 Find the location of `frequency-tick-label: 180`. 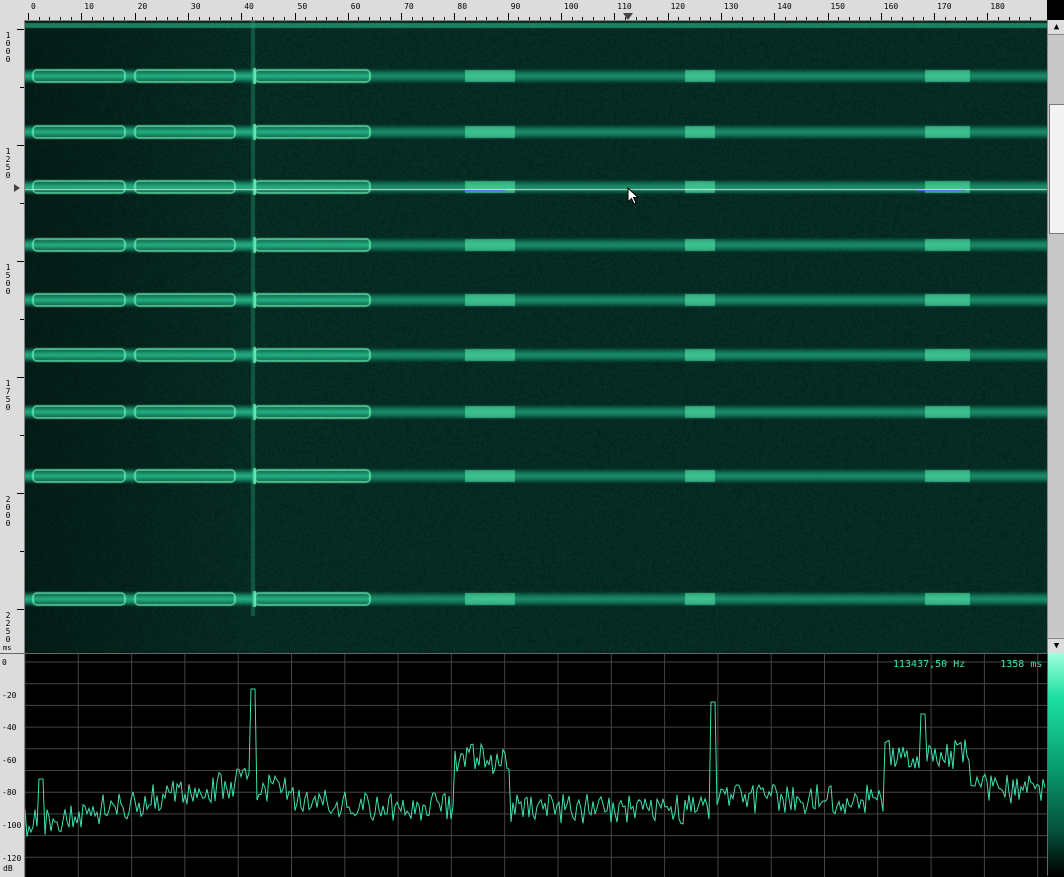

frequency-tick-label: 180 is located at coordinates (997, 6).